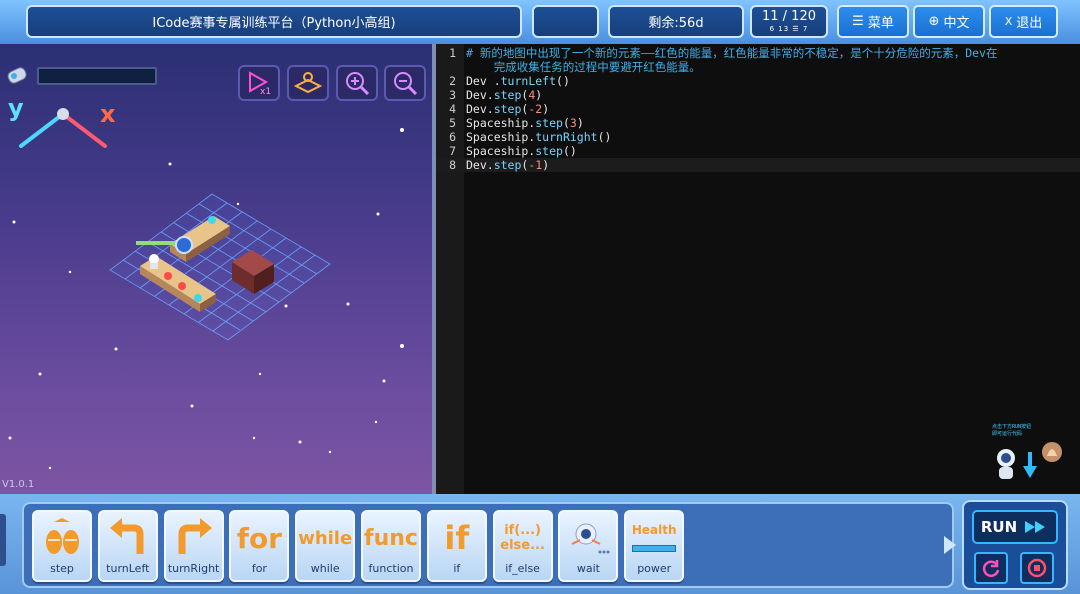 The height and width of the screenshot is (594, 1080). What do you see at coordinates (325, 568) in the screenshot?
I see `block-label: while` at bounding box center [325, 568].